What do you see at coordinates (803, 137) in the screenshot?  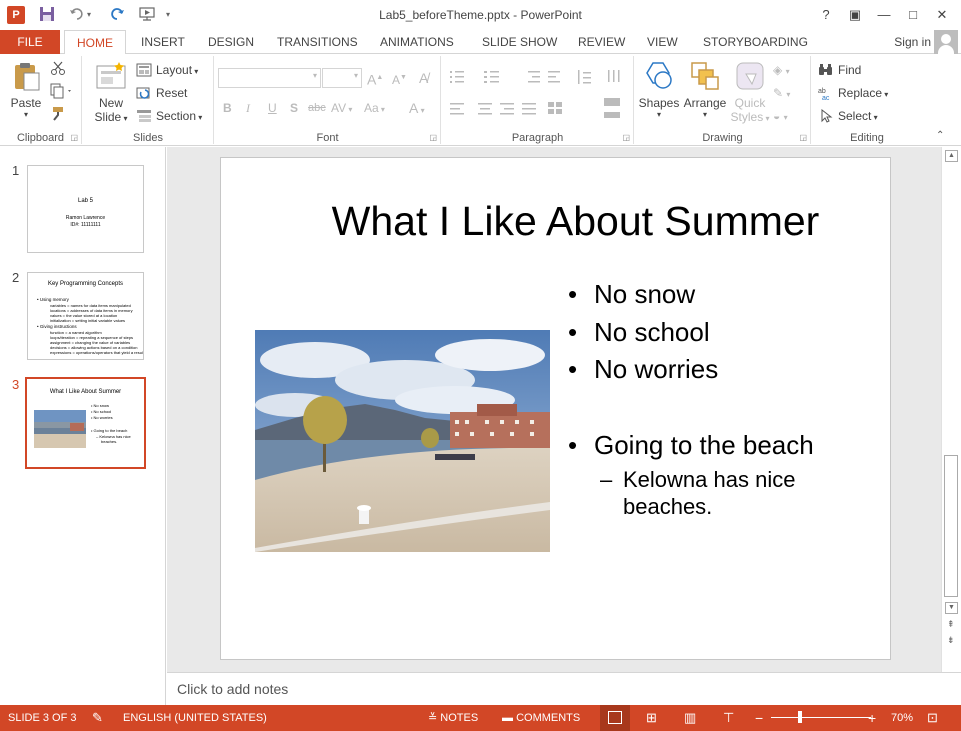 I see `drawing-launcher-icon: ◲` at bounding box center [803, 137].